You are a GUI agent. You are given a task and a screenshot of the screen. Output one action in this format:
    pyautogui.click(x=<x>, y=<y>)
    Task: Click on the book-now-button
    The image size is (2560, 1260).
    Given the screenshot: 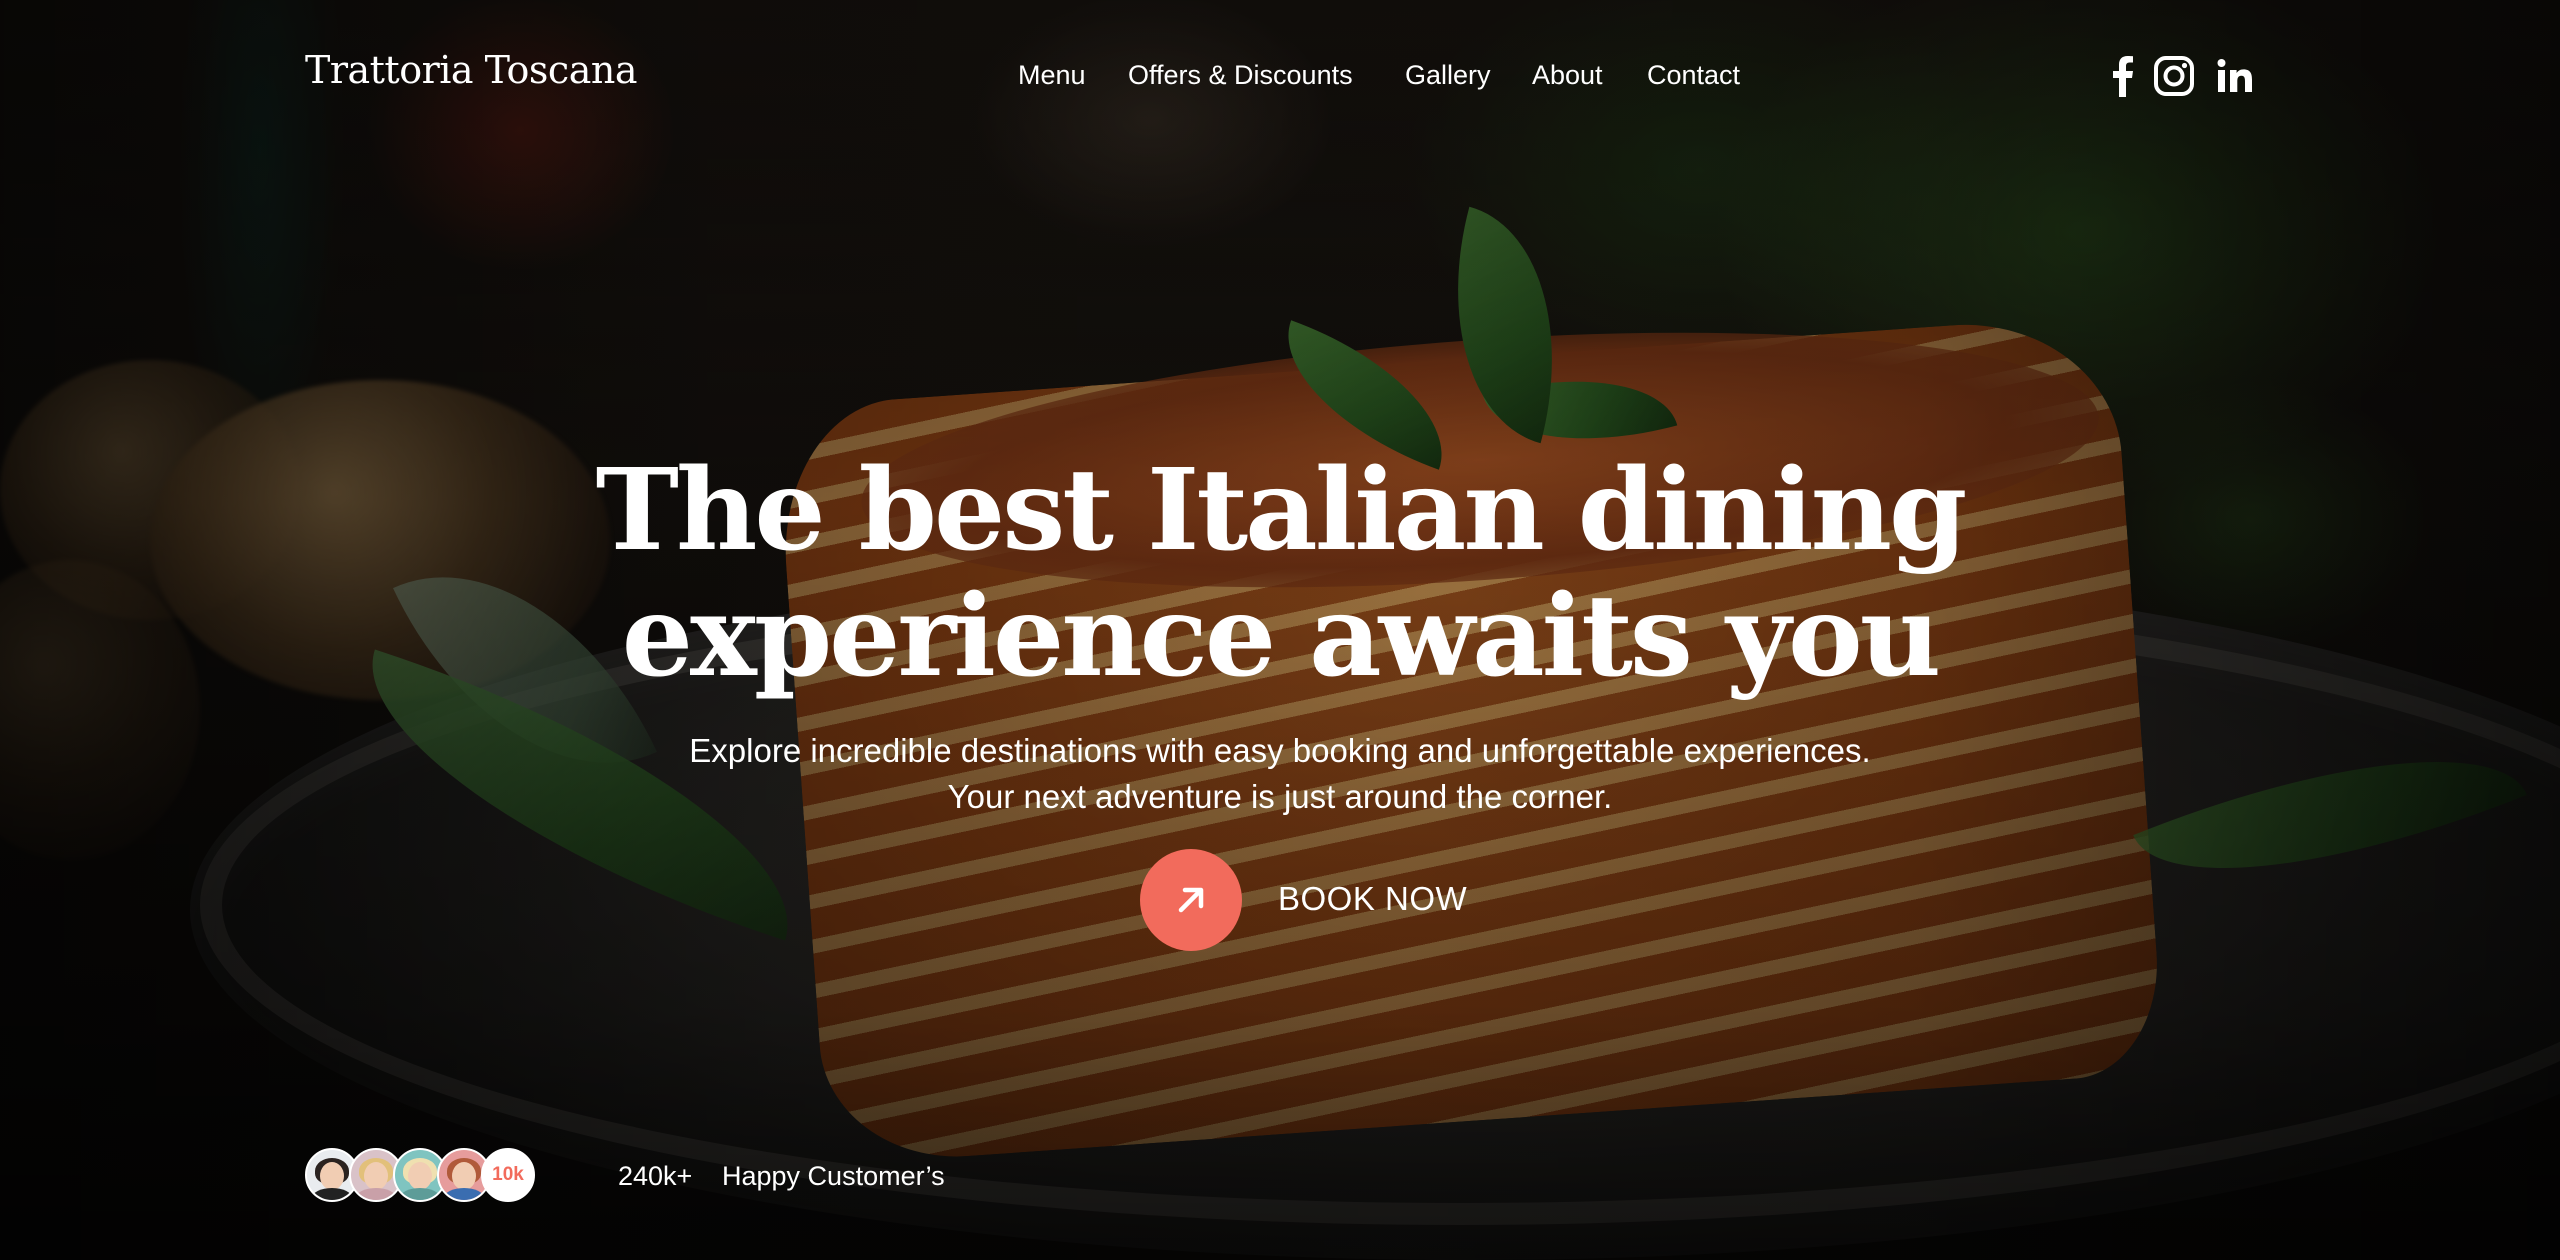 What is the action you would take?
    pyautogui.click(x=1191, y=900)
    